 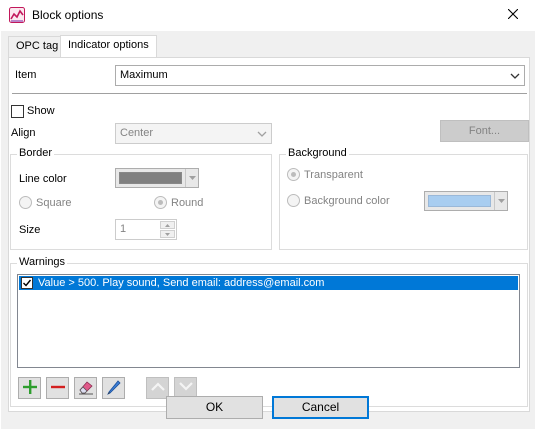 I want to click on line-color-picker, so click(x=157, y=178).